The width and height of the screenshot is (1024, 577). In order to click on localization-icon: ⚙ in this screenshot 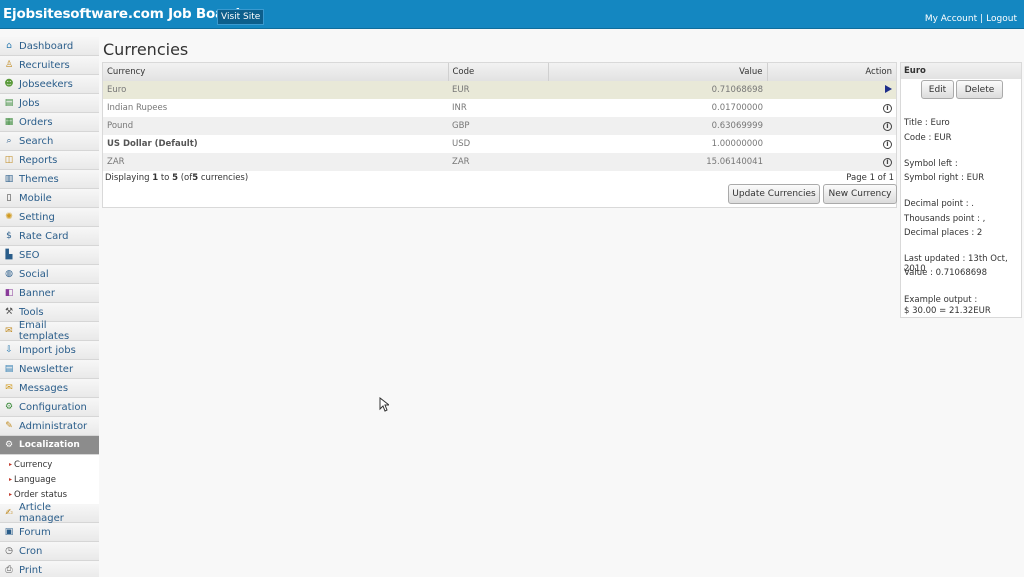, I will do `click(9, 445)`.